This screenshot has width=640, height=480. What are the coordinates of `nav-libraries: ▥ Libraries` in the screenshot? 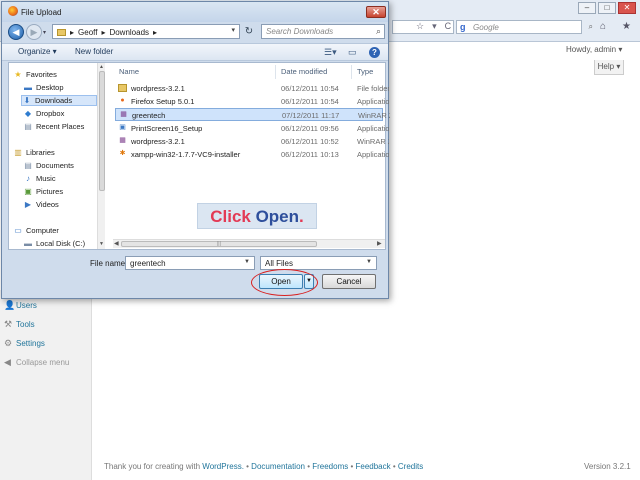 It's located at (34, 152).